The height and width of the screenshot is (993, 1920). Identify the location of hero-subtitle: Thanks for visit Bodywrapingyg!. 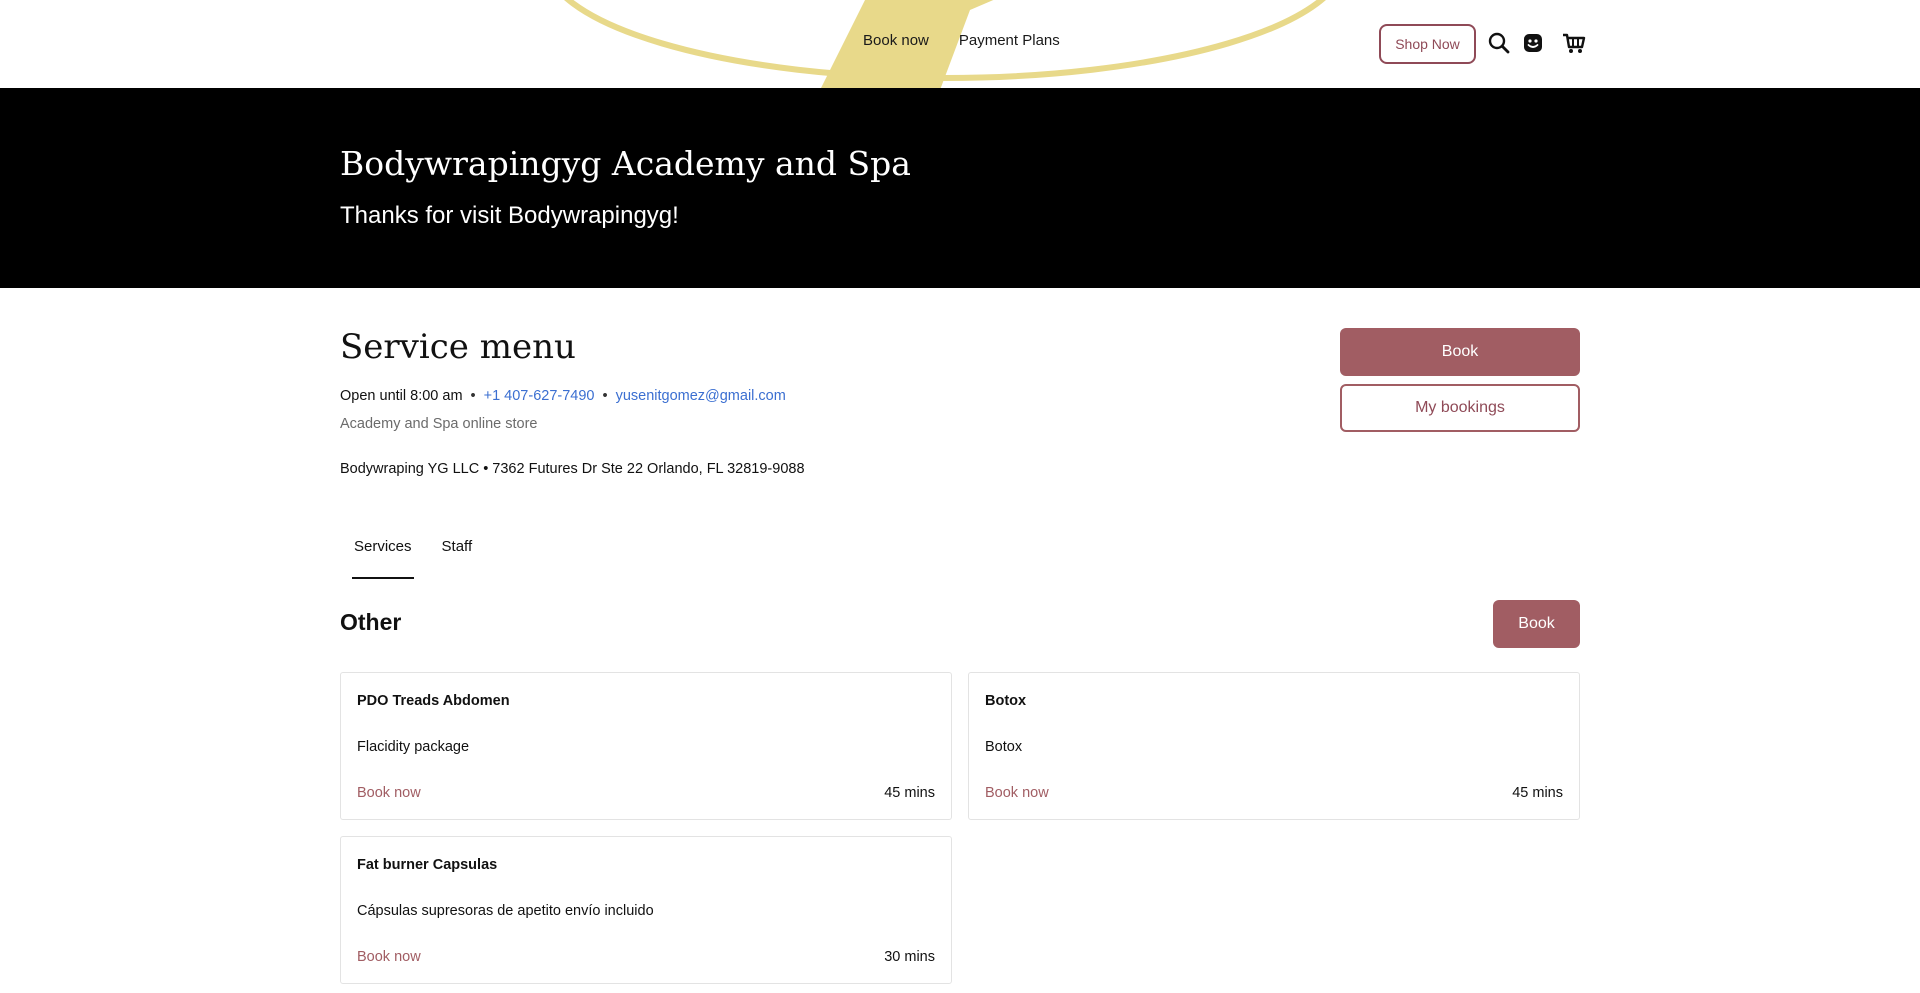
(509, 215).